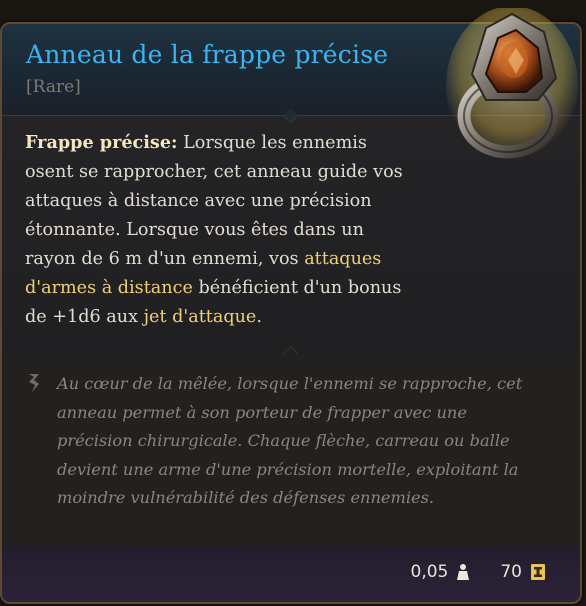  Describe the element at coordinates (101, 142) in the screenshot. I see `description-label: Frappe précise:` at that location.